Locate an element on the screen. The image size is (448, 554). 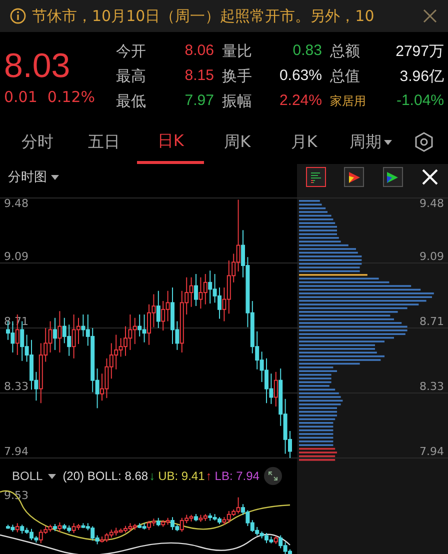
price-change: 0.01 is located at coordinates (21, 97).